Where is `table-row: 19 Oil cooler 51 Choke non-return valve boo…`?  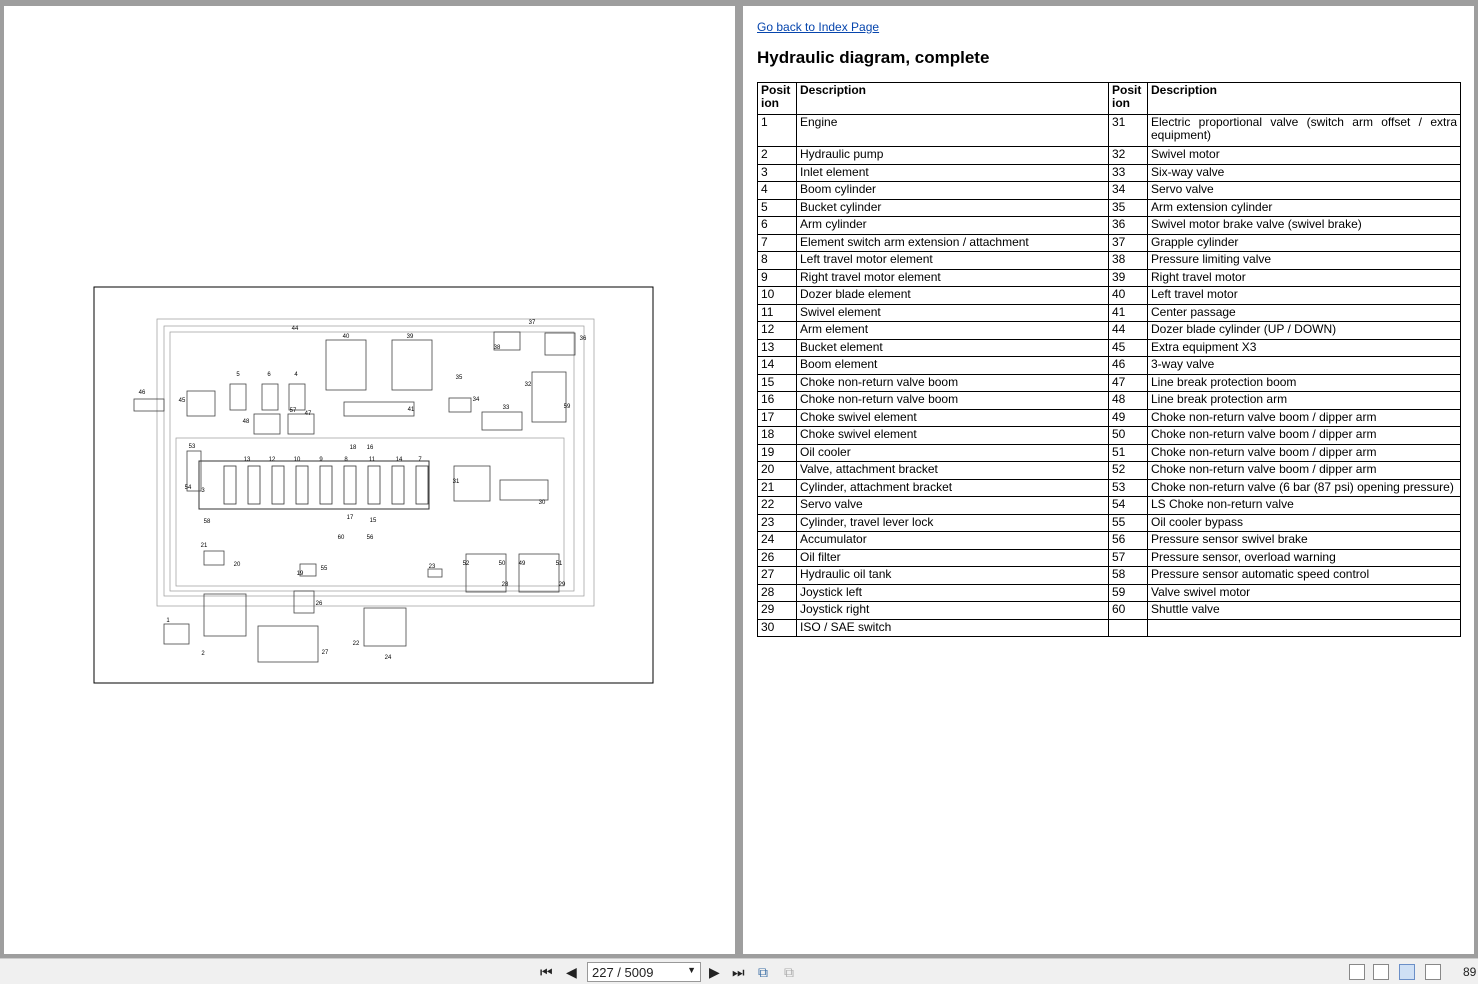
table-row: 19 Oil cooler 51 Choke non-return valve boo… is located at coordinates (1109, 452).